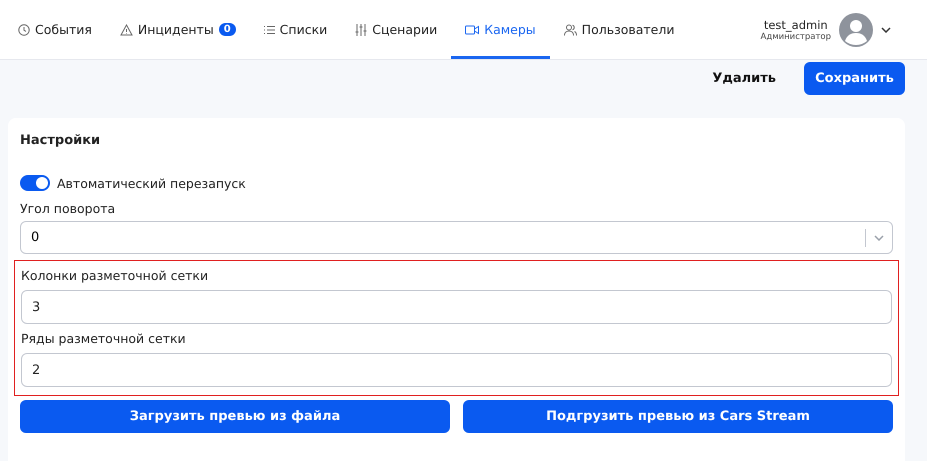 This screenshot has width=927, height=461. What do you see at coordinates (678, 416) in the screenshot?
I see `preview-button: Подгрузить превью из Cars Stream` at bounding box center [678, 416].